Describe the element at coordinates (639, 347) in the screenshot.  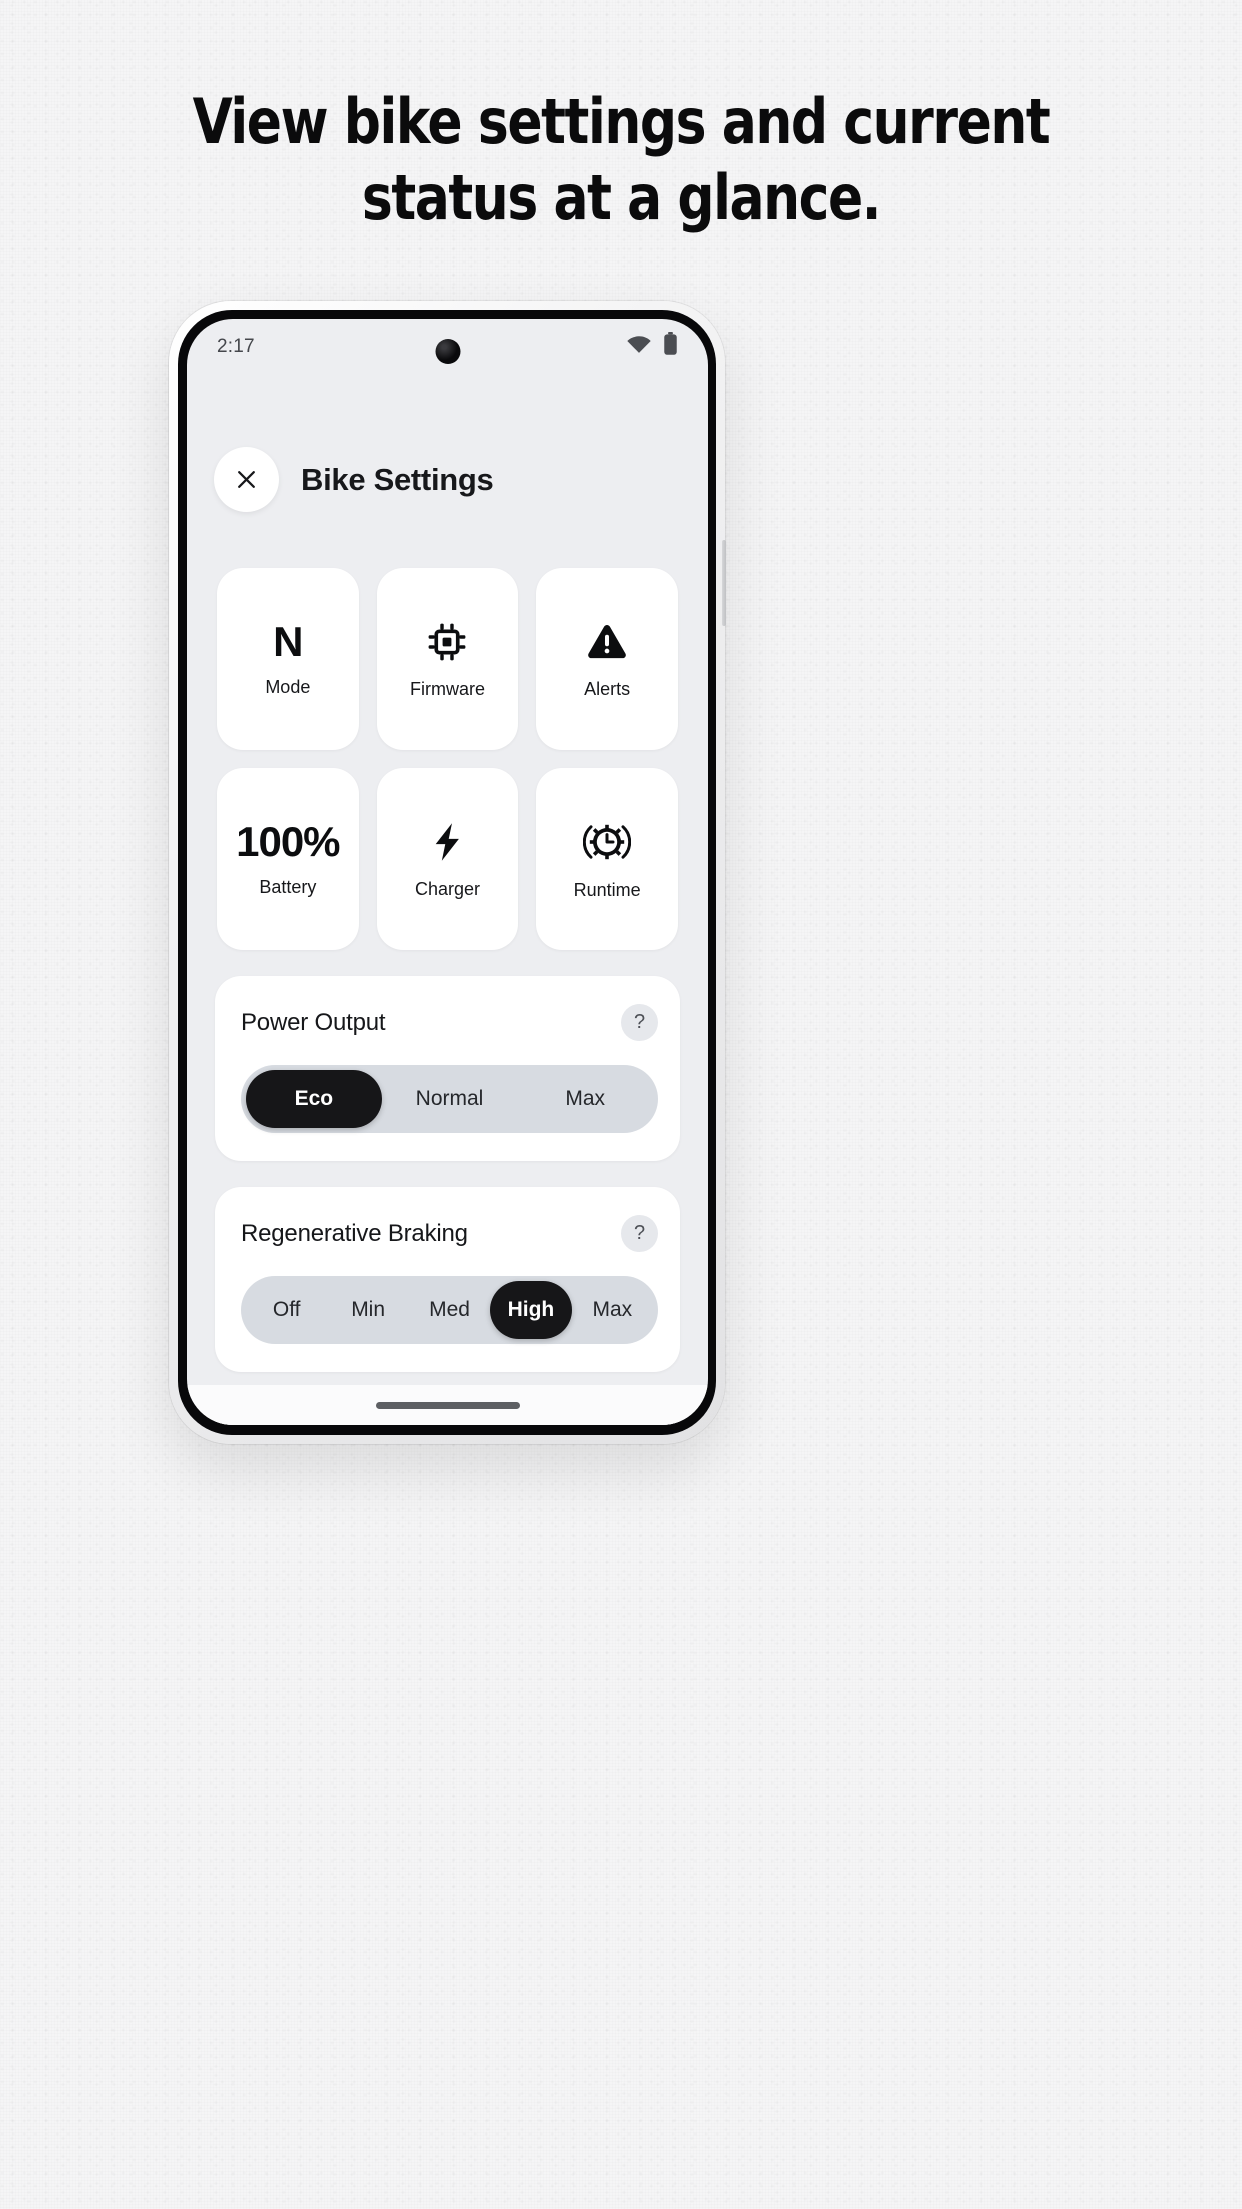
I see `wifi-icon` at that location.